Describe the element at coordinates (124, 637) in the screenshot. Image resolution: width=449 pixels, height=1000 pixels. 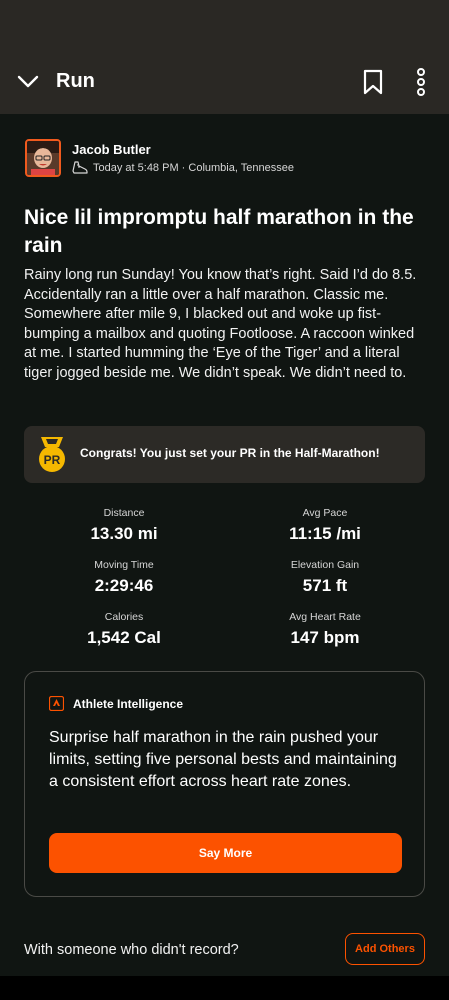
I see `stat-value: 1,542 Cal` at that location.